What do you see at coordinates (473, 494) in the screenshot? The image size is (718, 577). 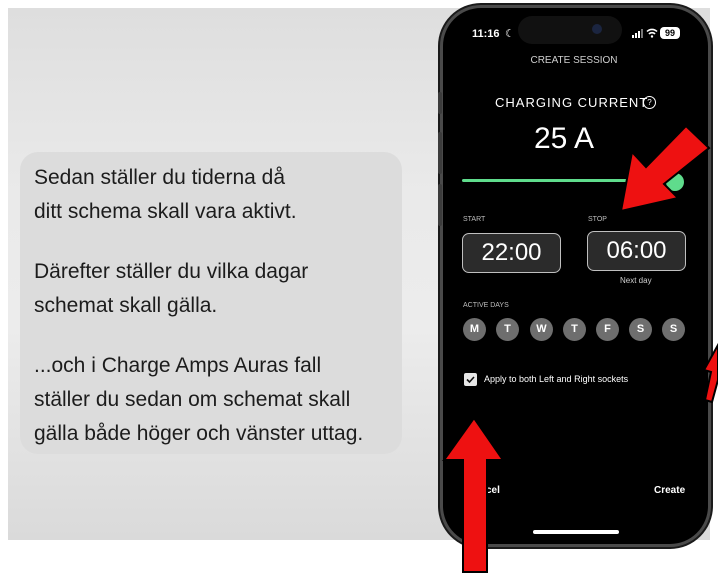 I see `arrow-up-icon` at bounding box center [473, 494].